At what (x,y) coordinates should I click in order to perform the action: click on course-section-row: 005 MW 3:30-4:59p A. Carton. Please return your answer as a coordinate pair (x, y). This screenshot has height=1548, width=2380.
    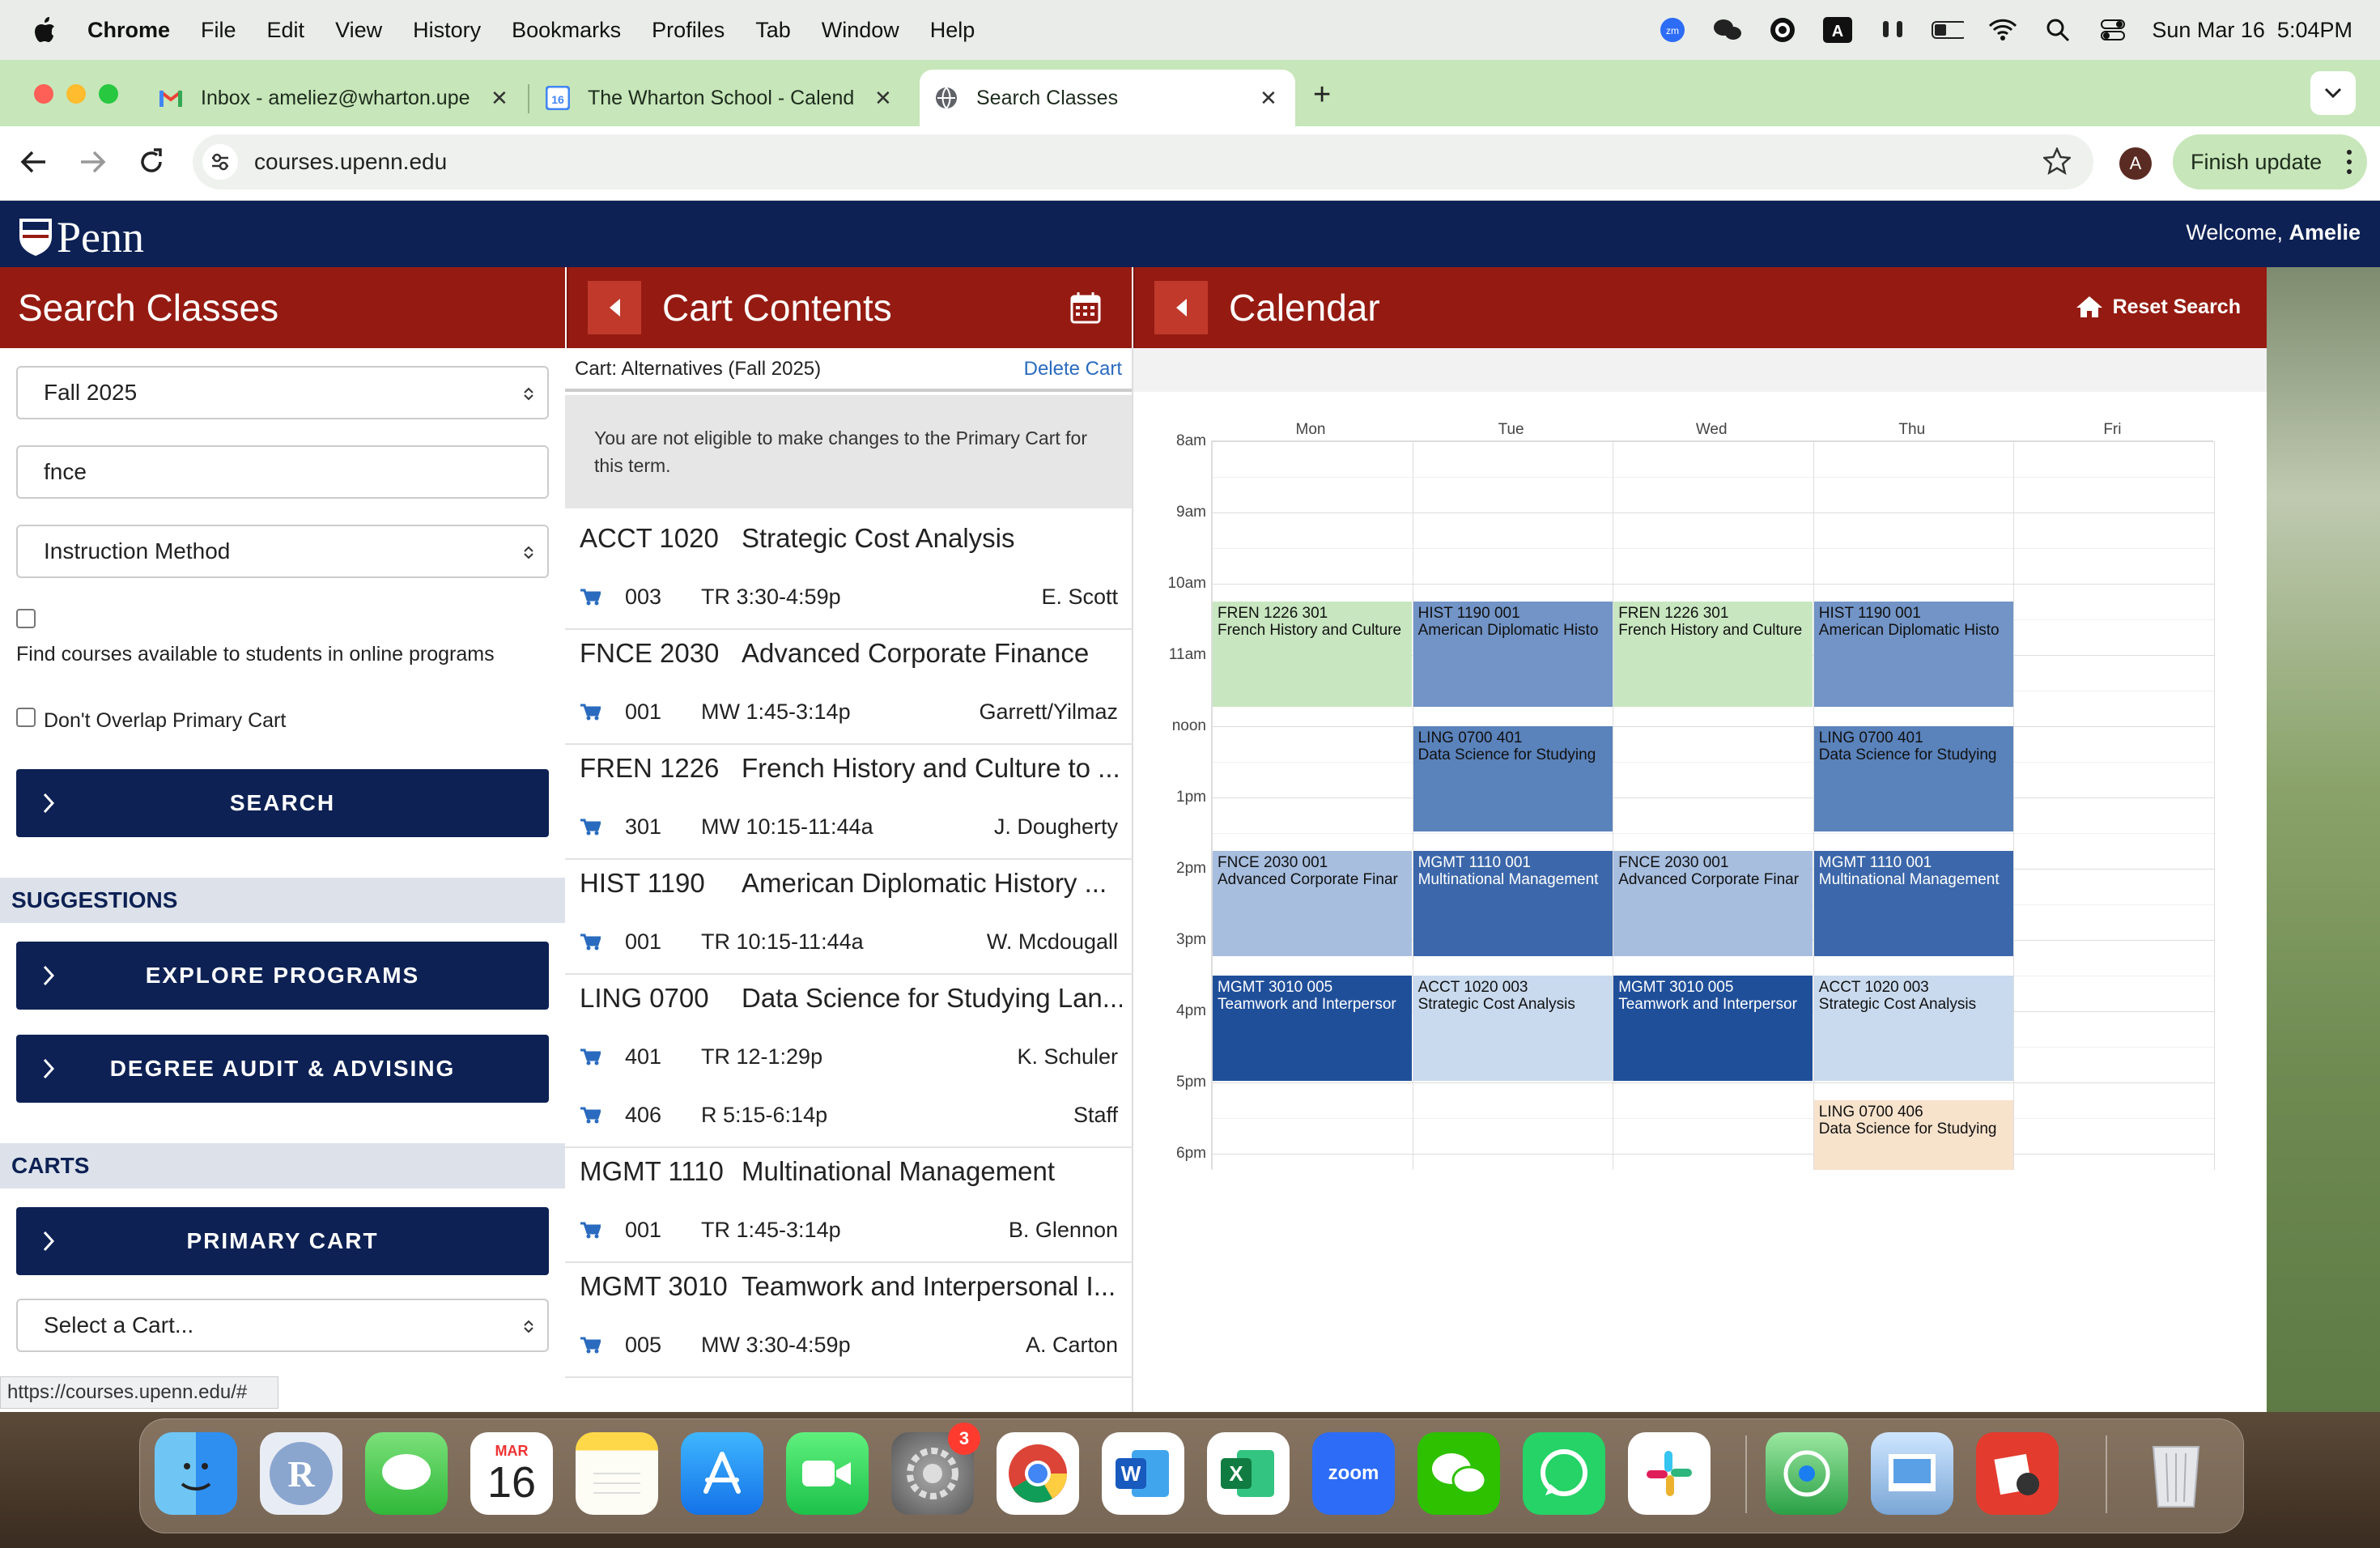
    Looking at the image, I should click on (849, 1345).